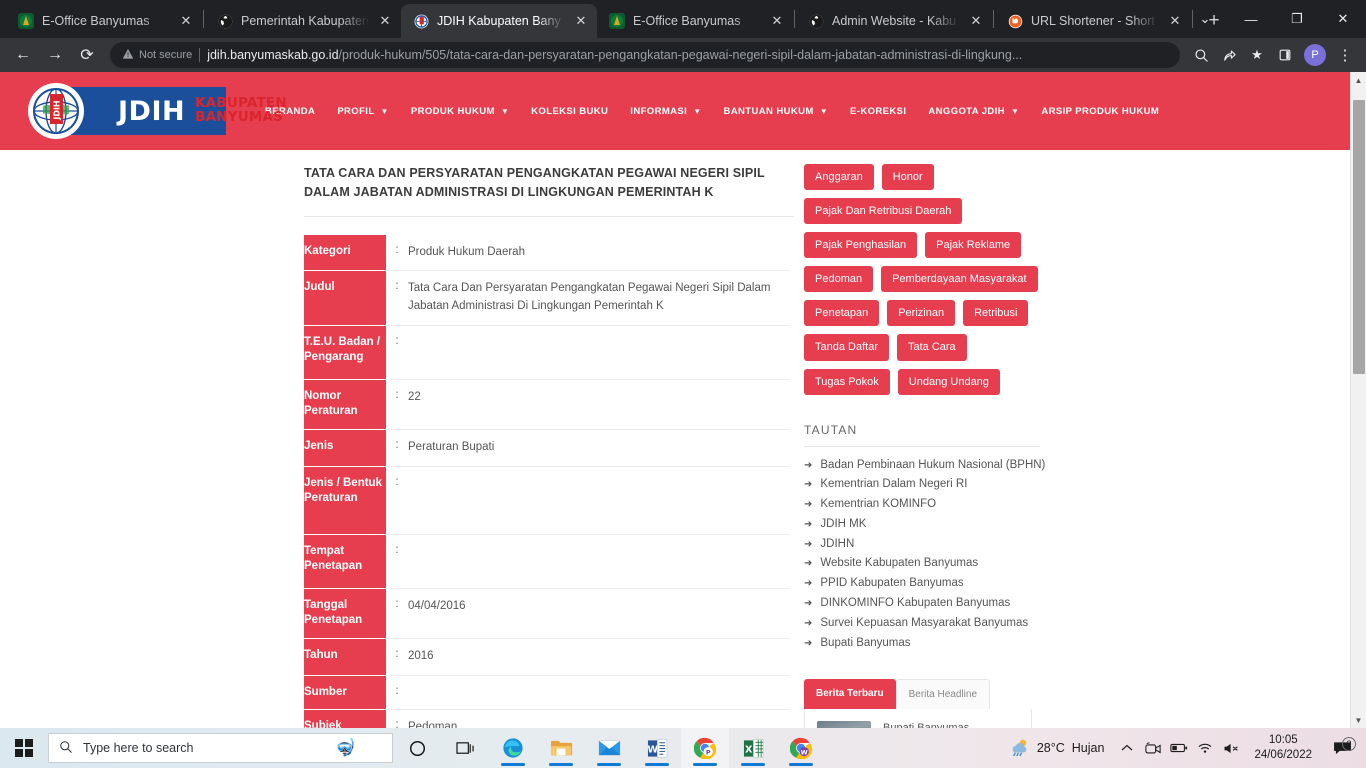  What do you see at coordinates (363, 111) in the screenshot?
I see `nav-item-profil: PROFIL ▼` at bounding box center [363, 111].